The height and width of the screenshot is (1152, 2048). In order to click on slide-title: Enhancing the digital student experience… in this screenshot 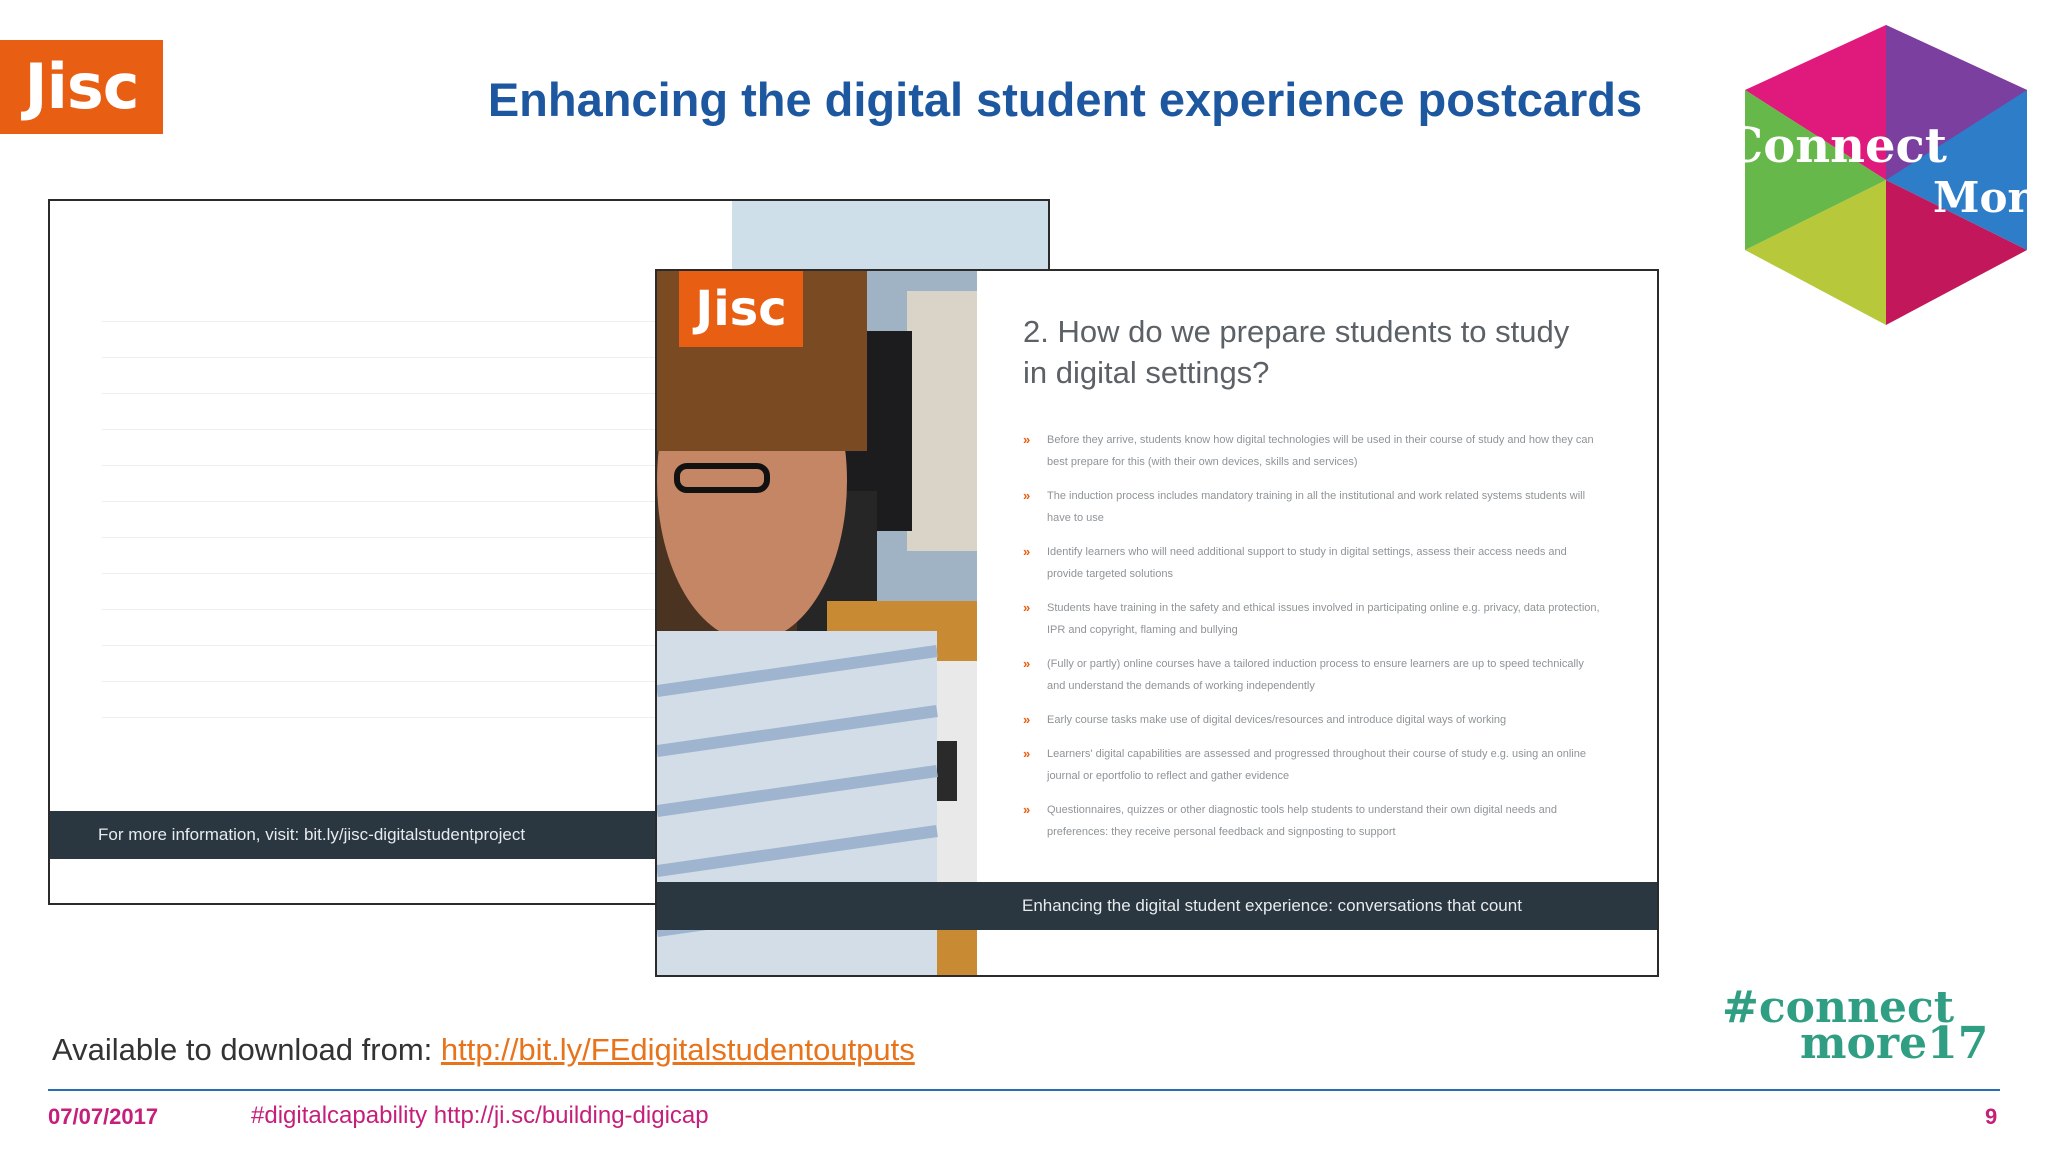, I will do `click(1065, 99)`.